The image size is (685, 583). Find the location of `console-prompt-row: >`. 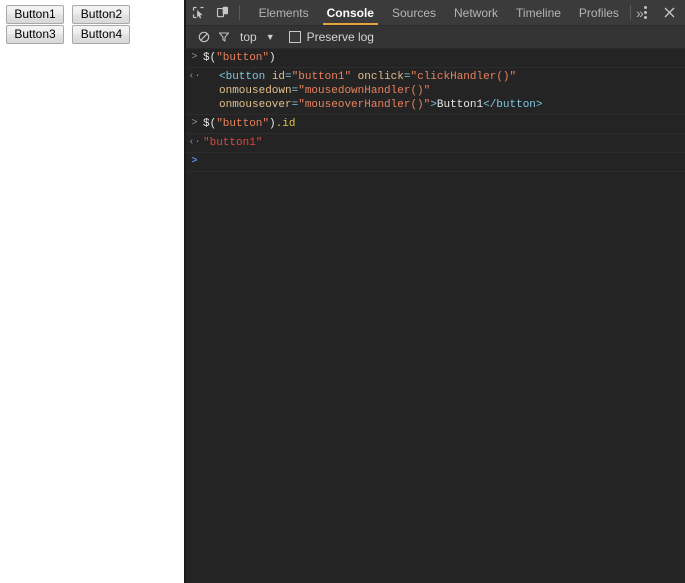

console-prompt-row: > is located at coordinates (435, 162).